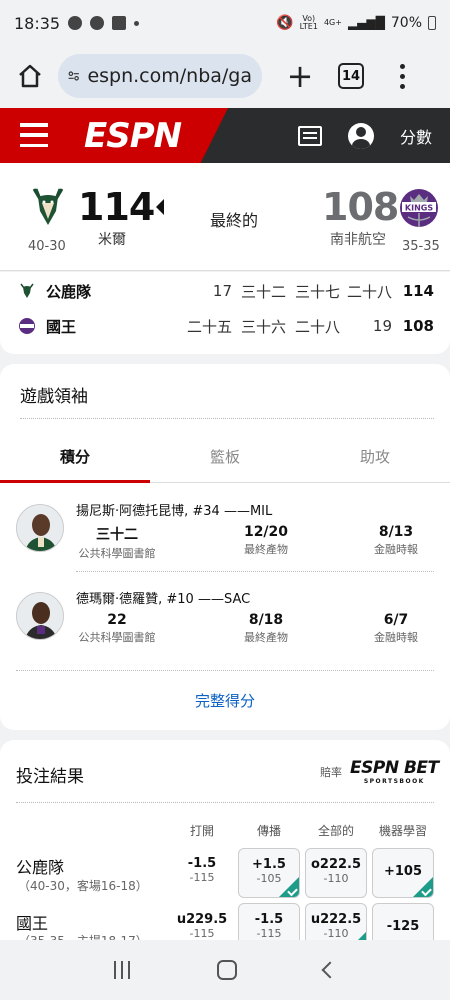 This screenshot has width=450, height=1000. What do you see at coordinates (68, 291) in the screenshot?
I see `linescore-team-name: 公鹿隊` at bounding box center [68, 291].